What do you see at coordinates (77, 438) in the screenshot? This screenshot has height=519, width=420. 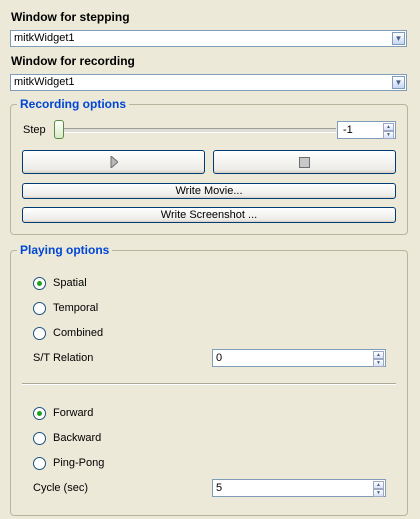 I see `backward-label: Backward` at bounding box center [77, 438].